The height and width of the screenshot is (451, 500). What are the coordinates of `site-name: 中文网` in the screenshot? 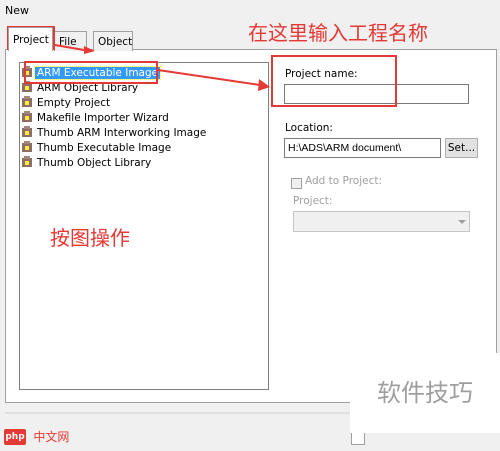 It's located at (51, 437).